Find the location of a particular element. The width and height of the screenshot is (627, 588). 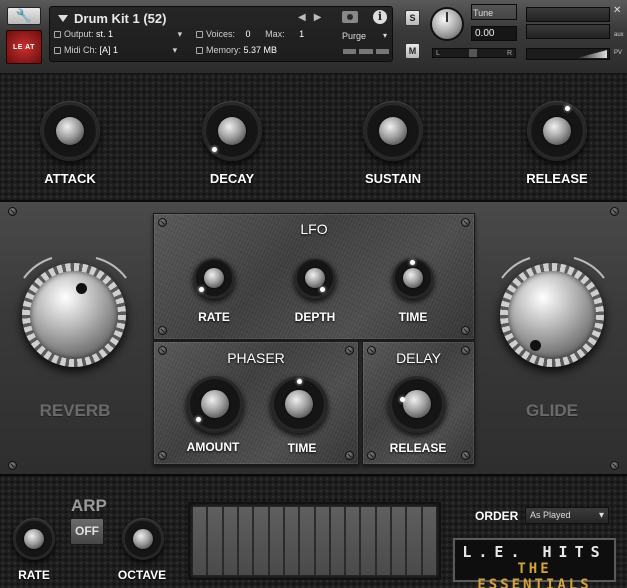

release-knob is located at coordinates (557, 131).